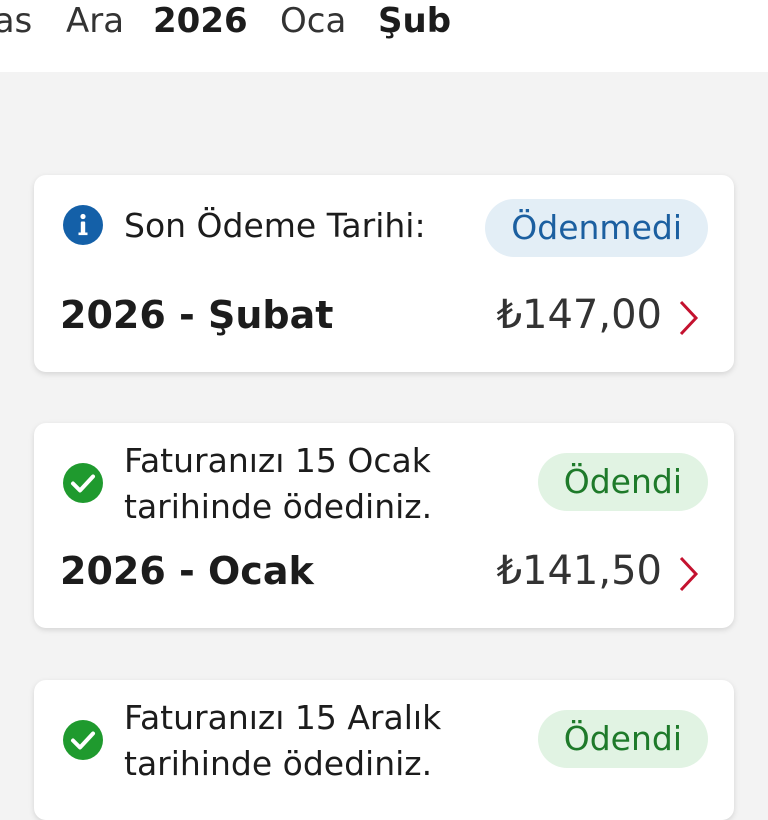 This screenshot has height=820, width=768. What do you see at coordinates (197, 315) in the screenshot?
I see `bill-period: 2026 - Şubat` at bounding box center [197, 315].